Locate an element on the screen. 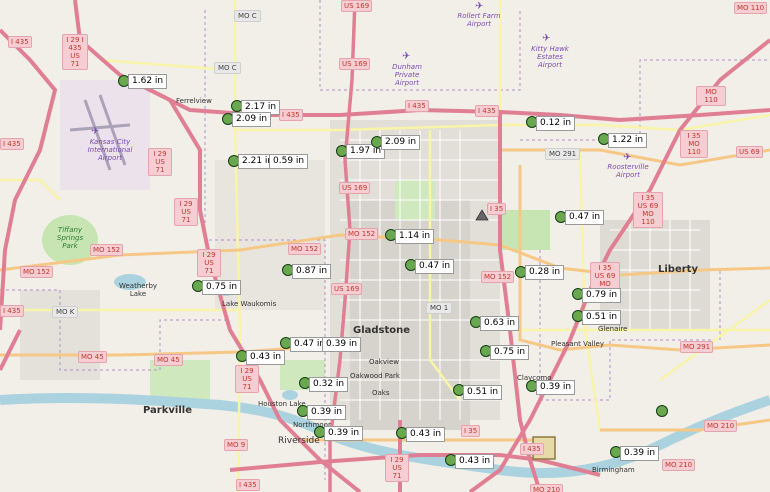 The width and height of the screenshot is (770, 492). airport-grounds is located at coordinates (105, 135).